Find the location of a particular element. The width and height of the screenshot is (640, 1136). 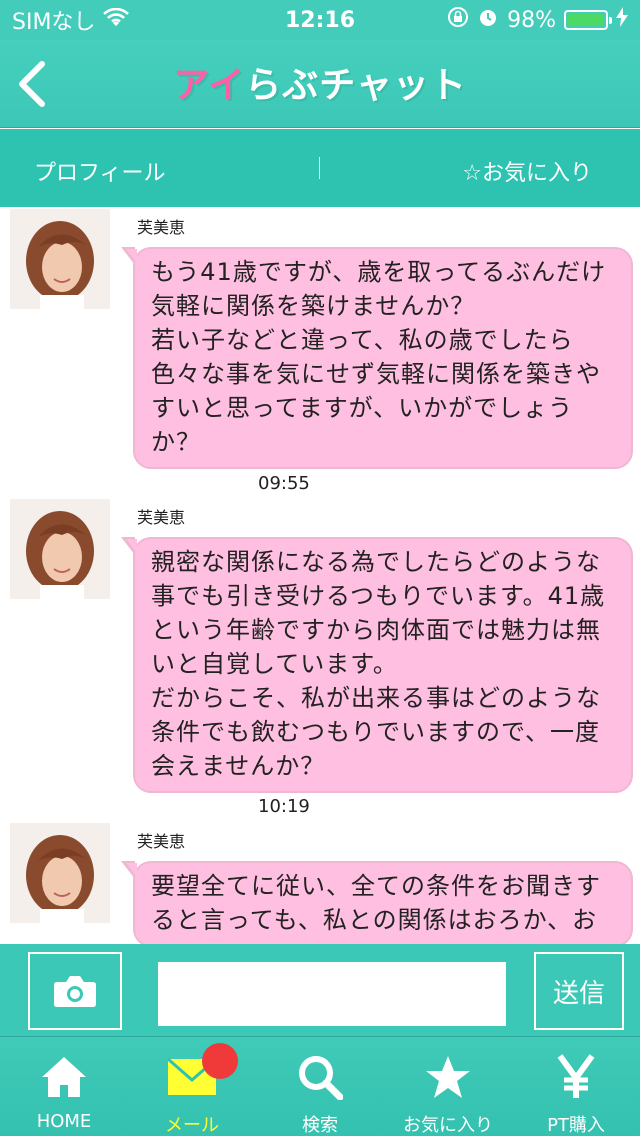

alarm-icon is located at coordinates (488, 20).